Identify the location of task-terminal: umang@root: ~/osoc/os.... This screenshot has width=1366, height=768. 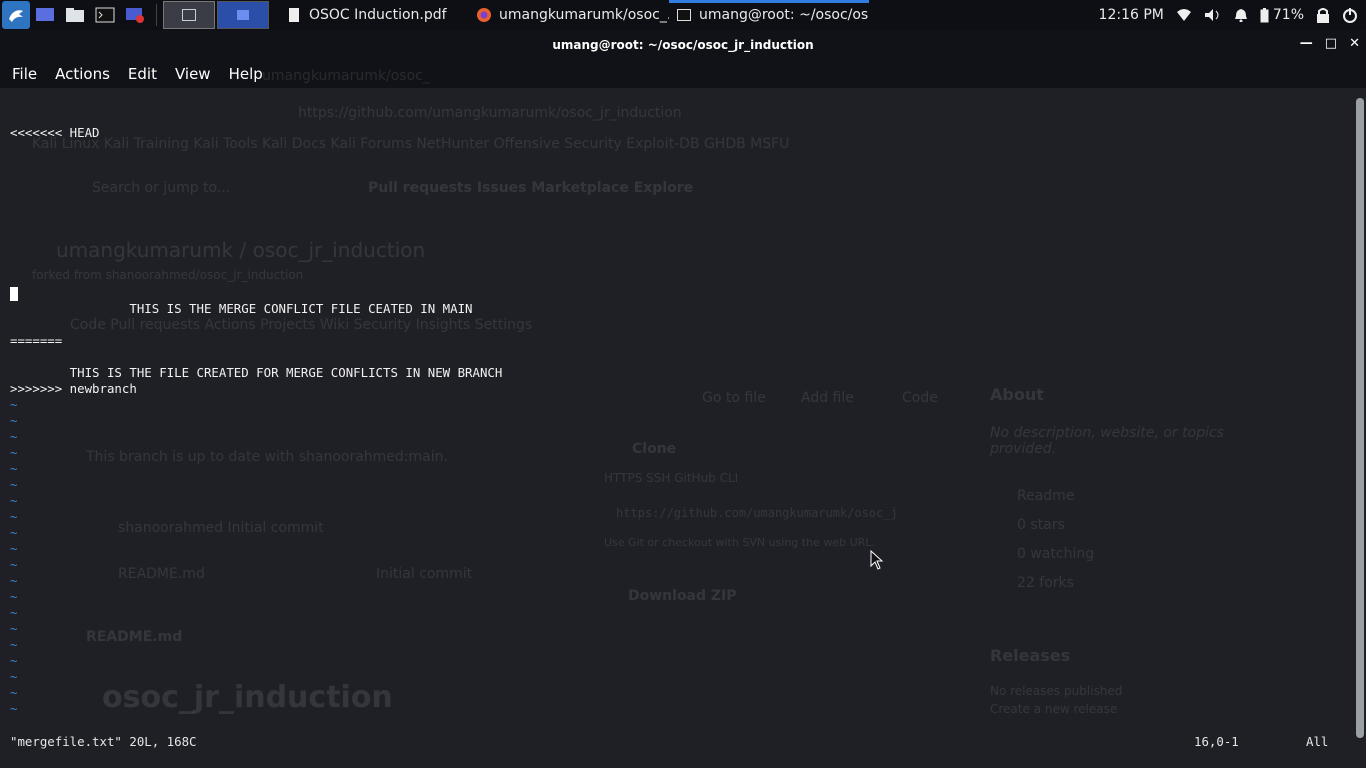
(769, 15).